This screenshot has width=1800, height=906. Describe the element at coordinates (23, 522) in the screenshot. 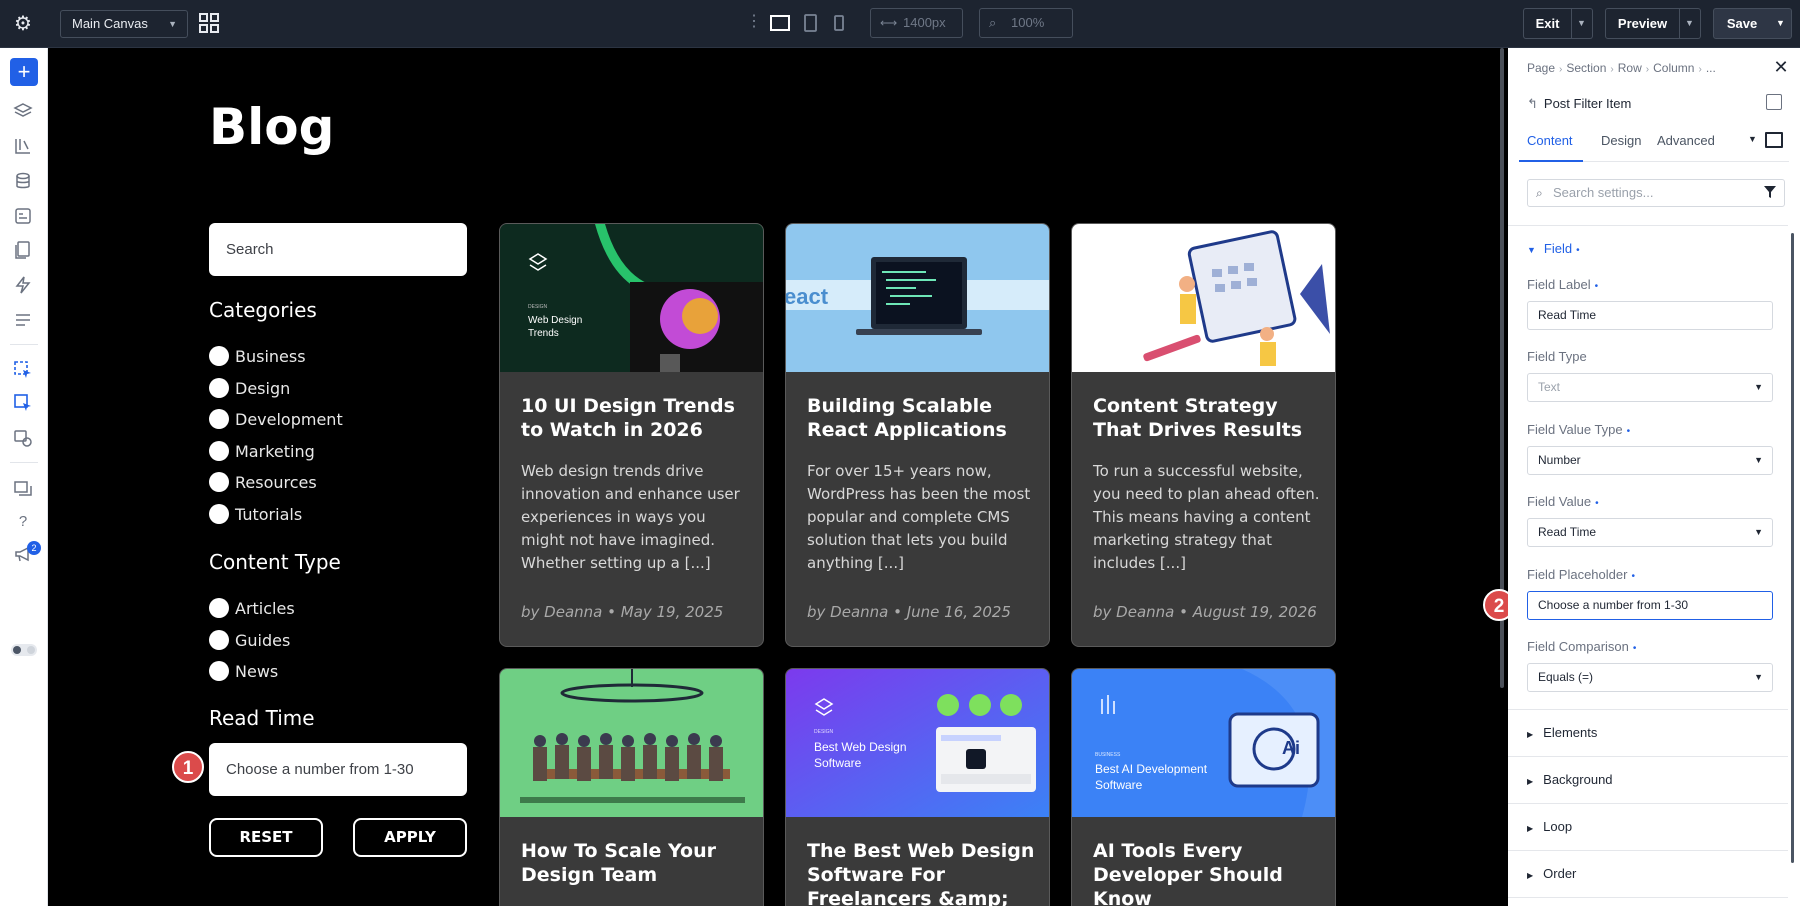

I see `help-icon: ?` at that location.